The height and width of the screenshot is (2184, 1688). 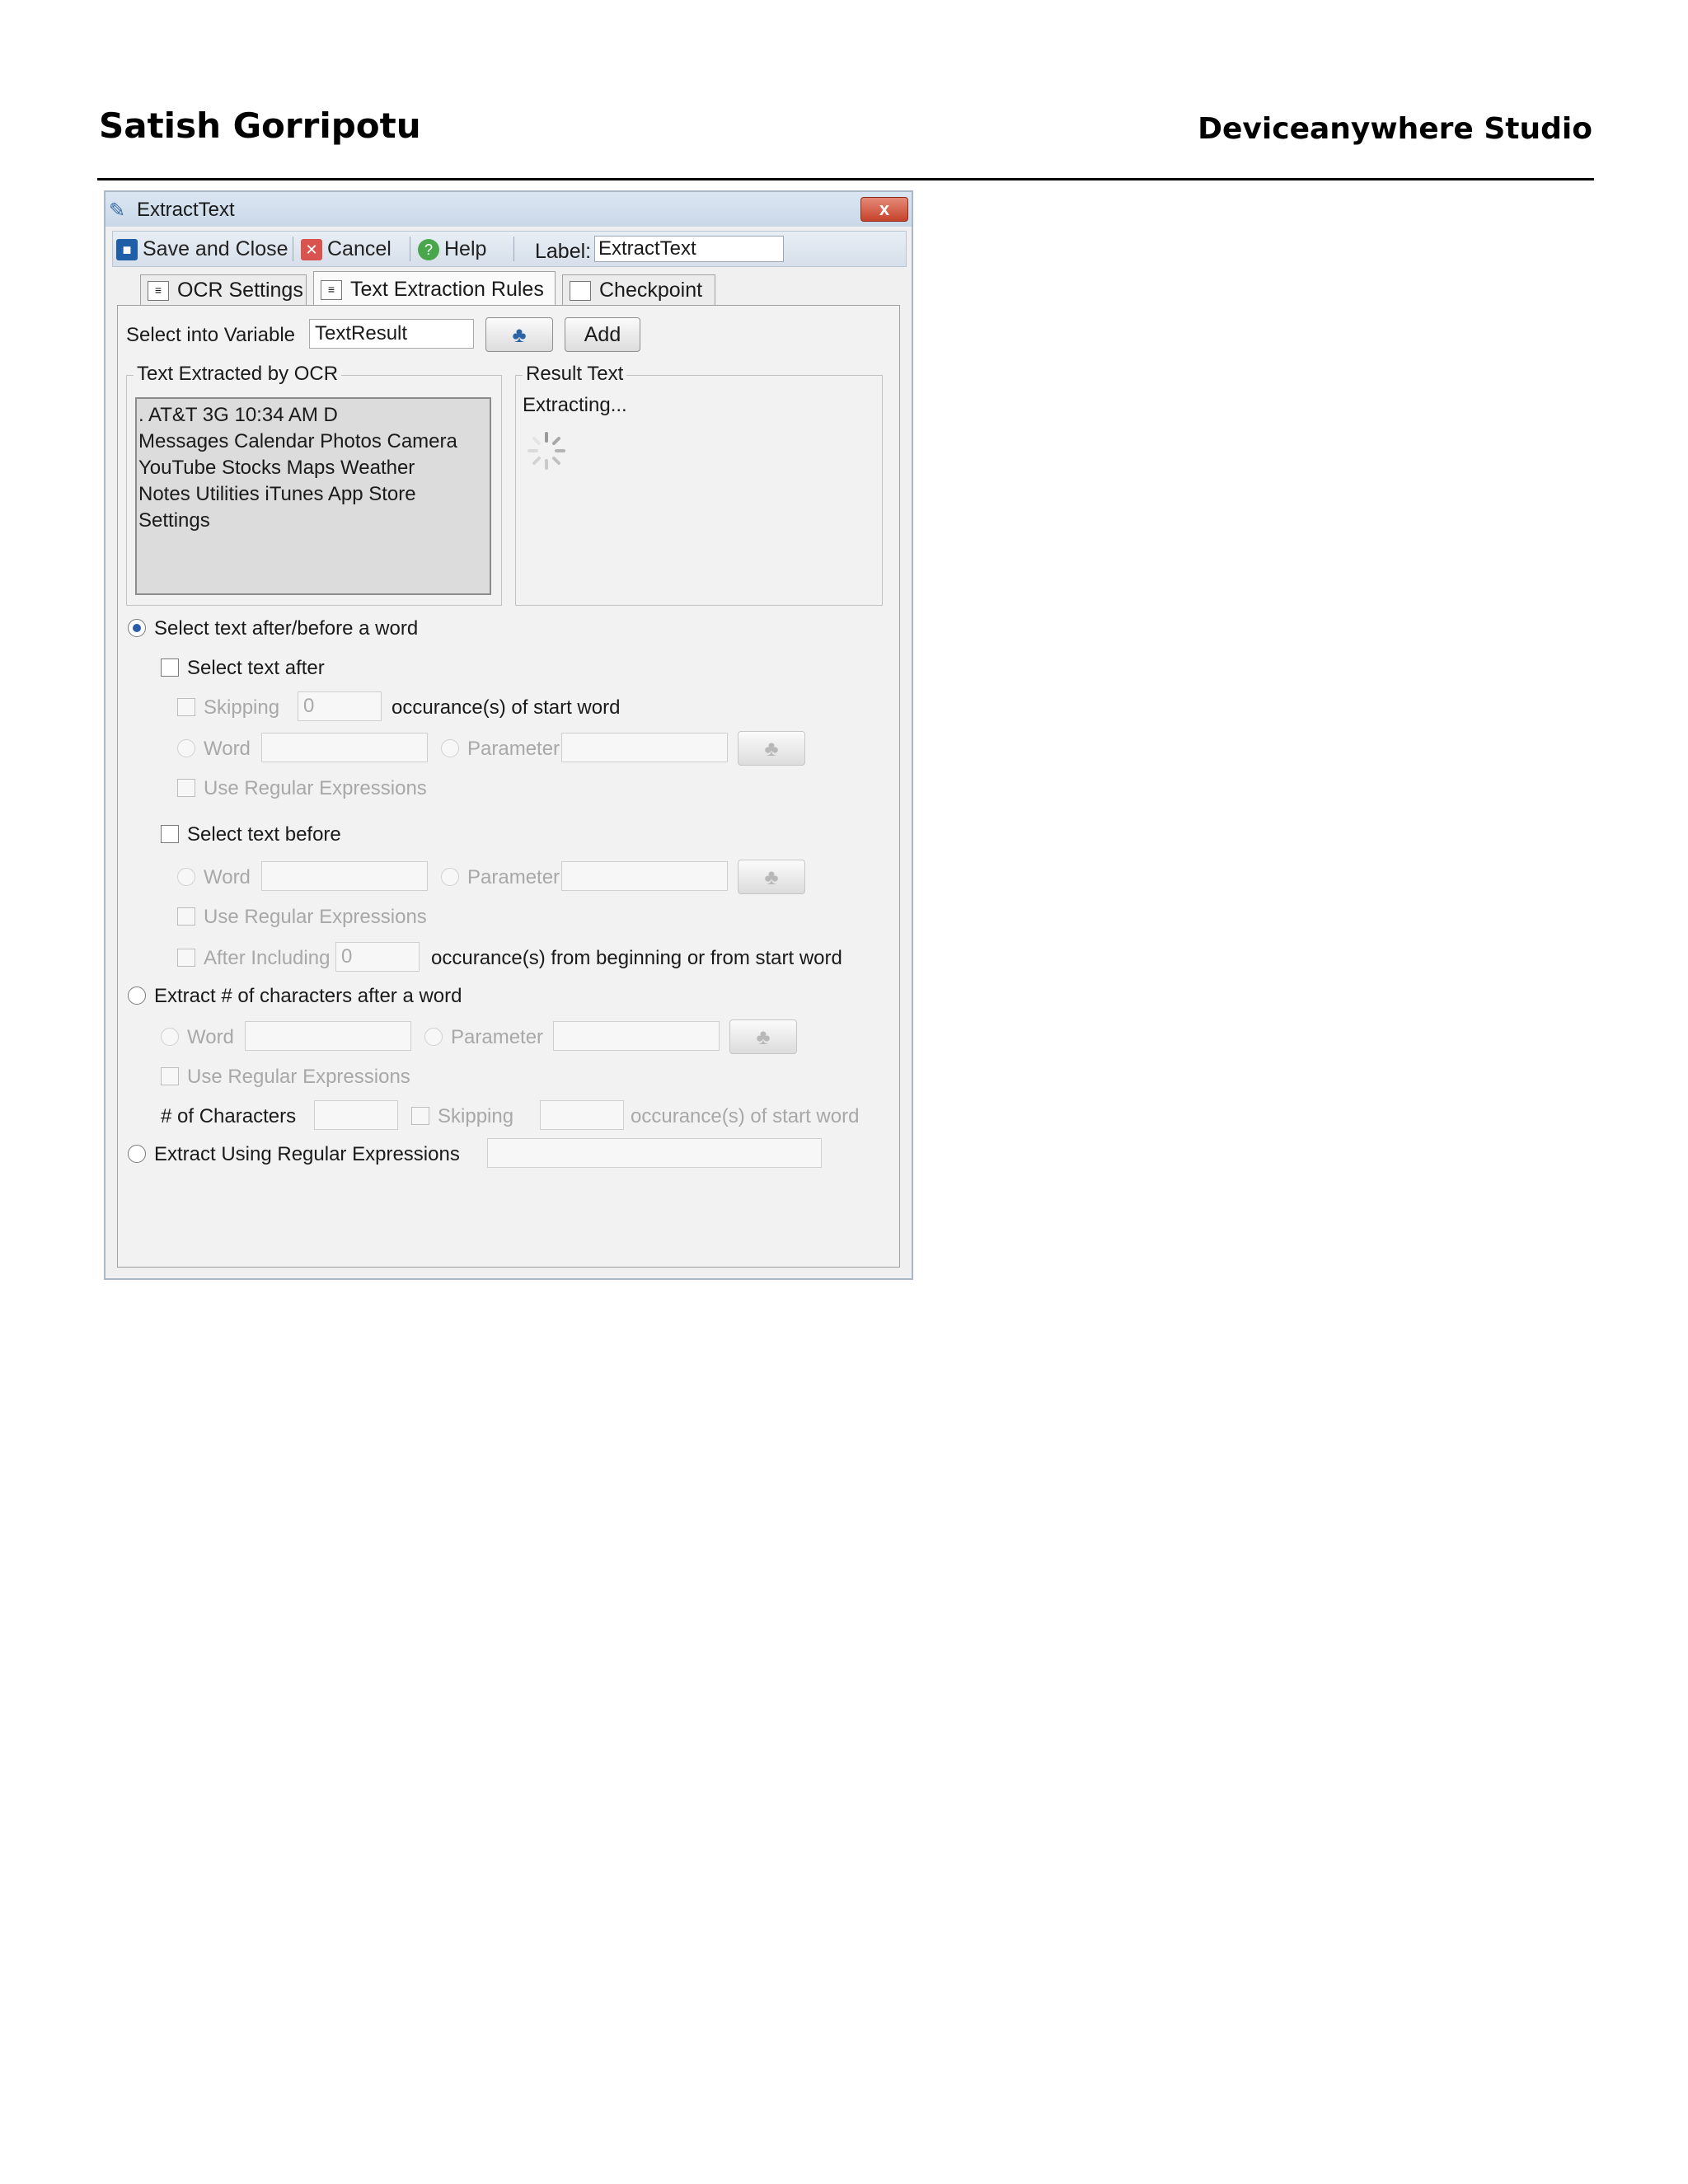 What do you see at coordinates (229, 1116) in the screenshot?
I see `num-chars-label: # of Characters` at bounding box center [229, 1116].